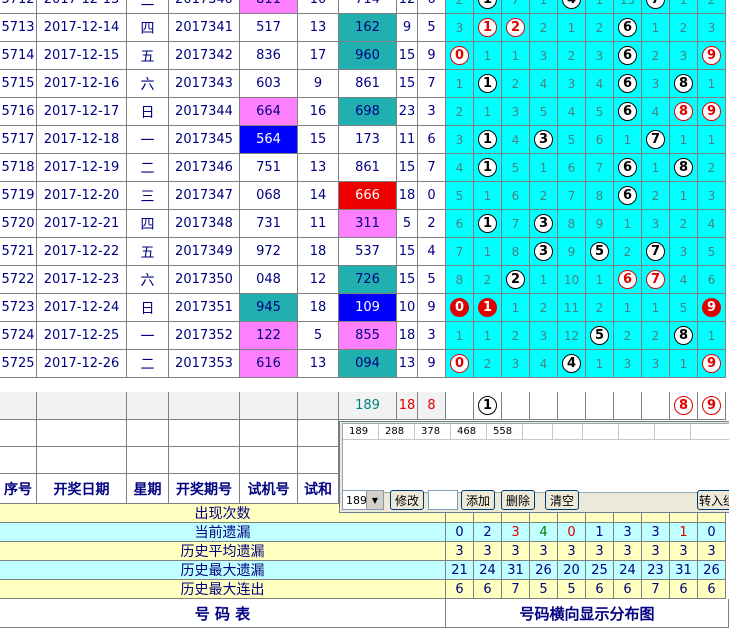 This screenshot has width=729, height=628. Describe the element at coordinates (368, 28) in the screenshot. I see `draw-number-cell: 162` at that location.